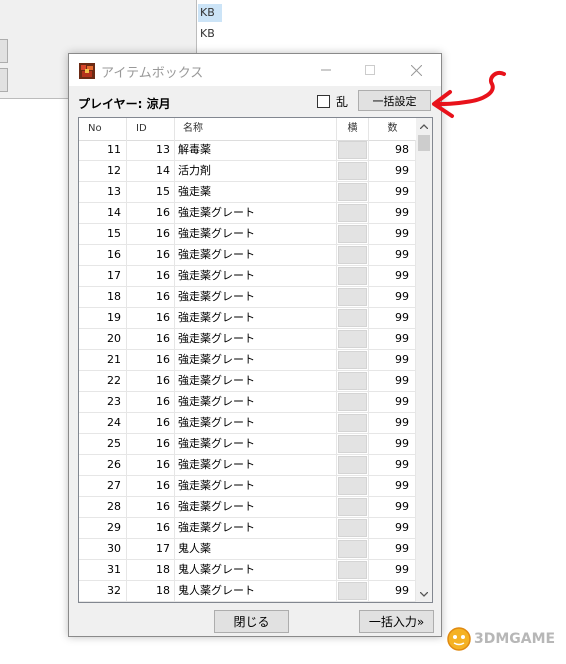 This screenshot has width=566, height=664. Describe the element at coordinates (392, 129) in the screenshot. I see `column-header-qty: 数` at that location.